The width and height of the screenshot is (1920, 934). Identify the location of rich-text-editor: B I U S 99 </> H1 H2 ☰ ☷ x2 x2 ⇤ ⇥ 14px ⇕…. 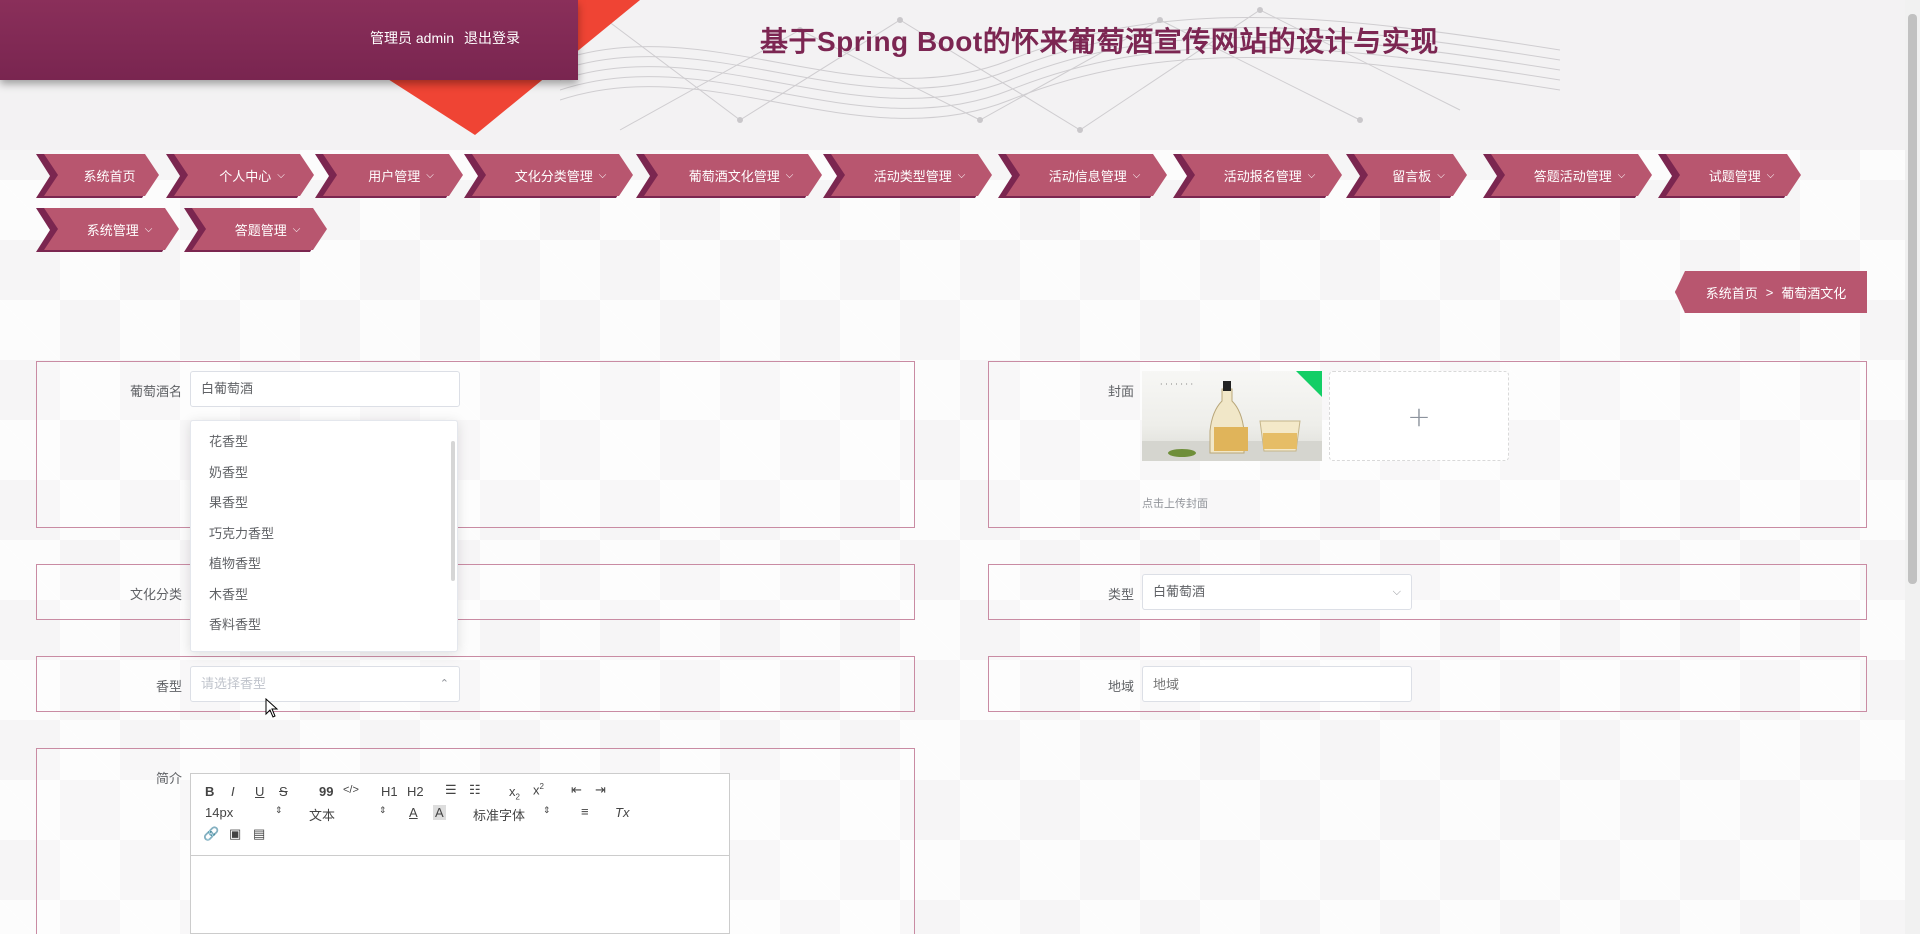
(460, 853).